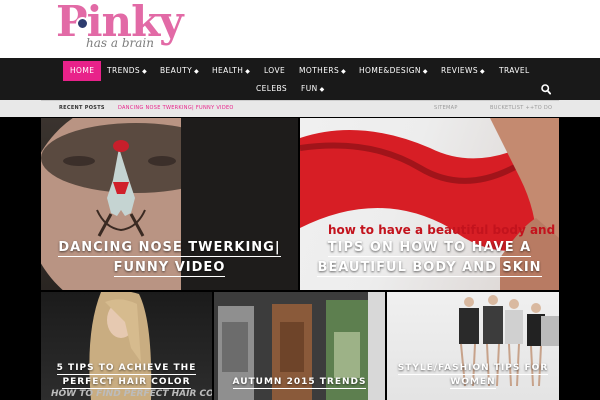  I want to click on sitemap-link: SITEMAP, so click(446, 108).